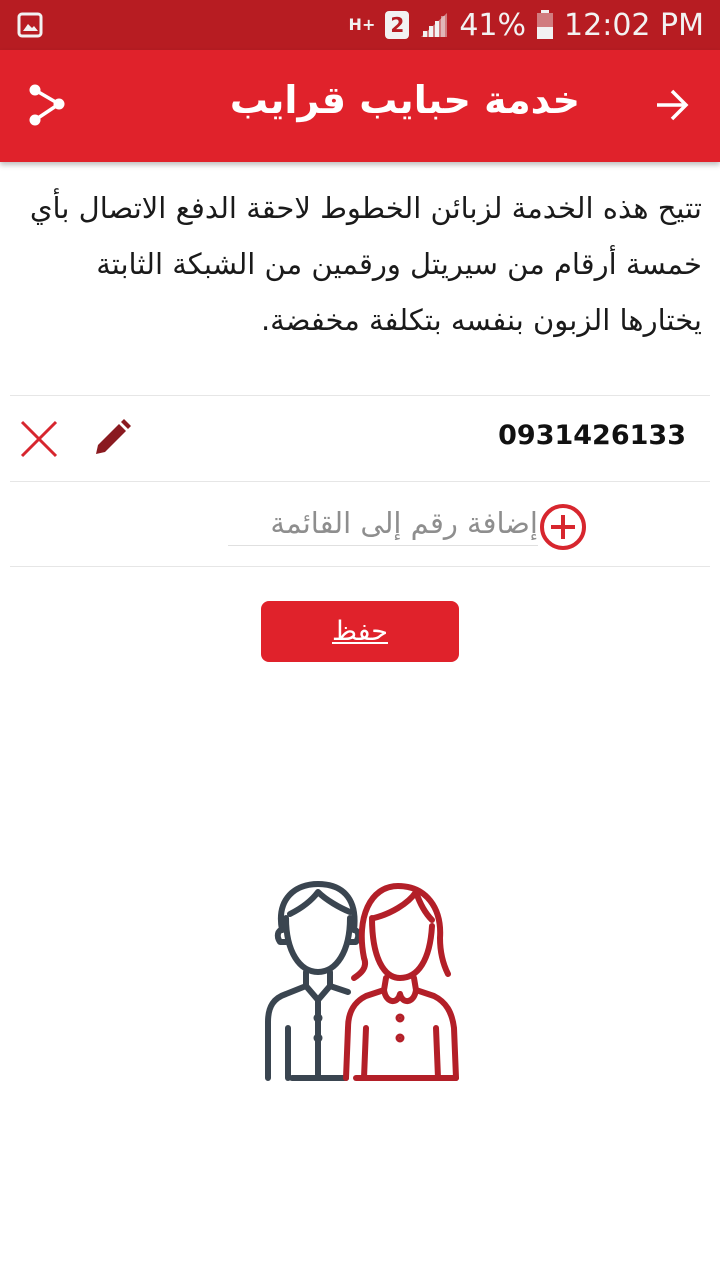 This screenshot has width=720, height=1280. I want to click on battery-icon, so click(545, 25).